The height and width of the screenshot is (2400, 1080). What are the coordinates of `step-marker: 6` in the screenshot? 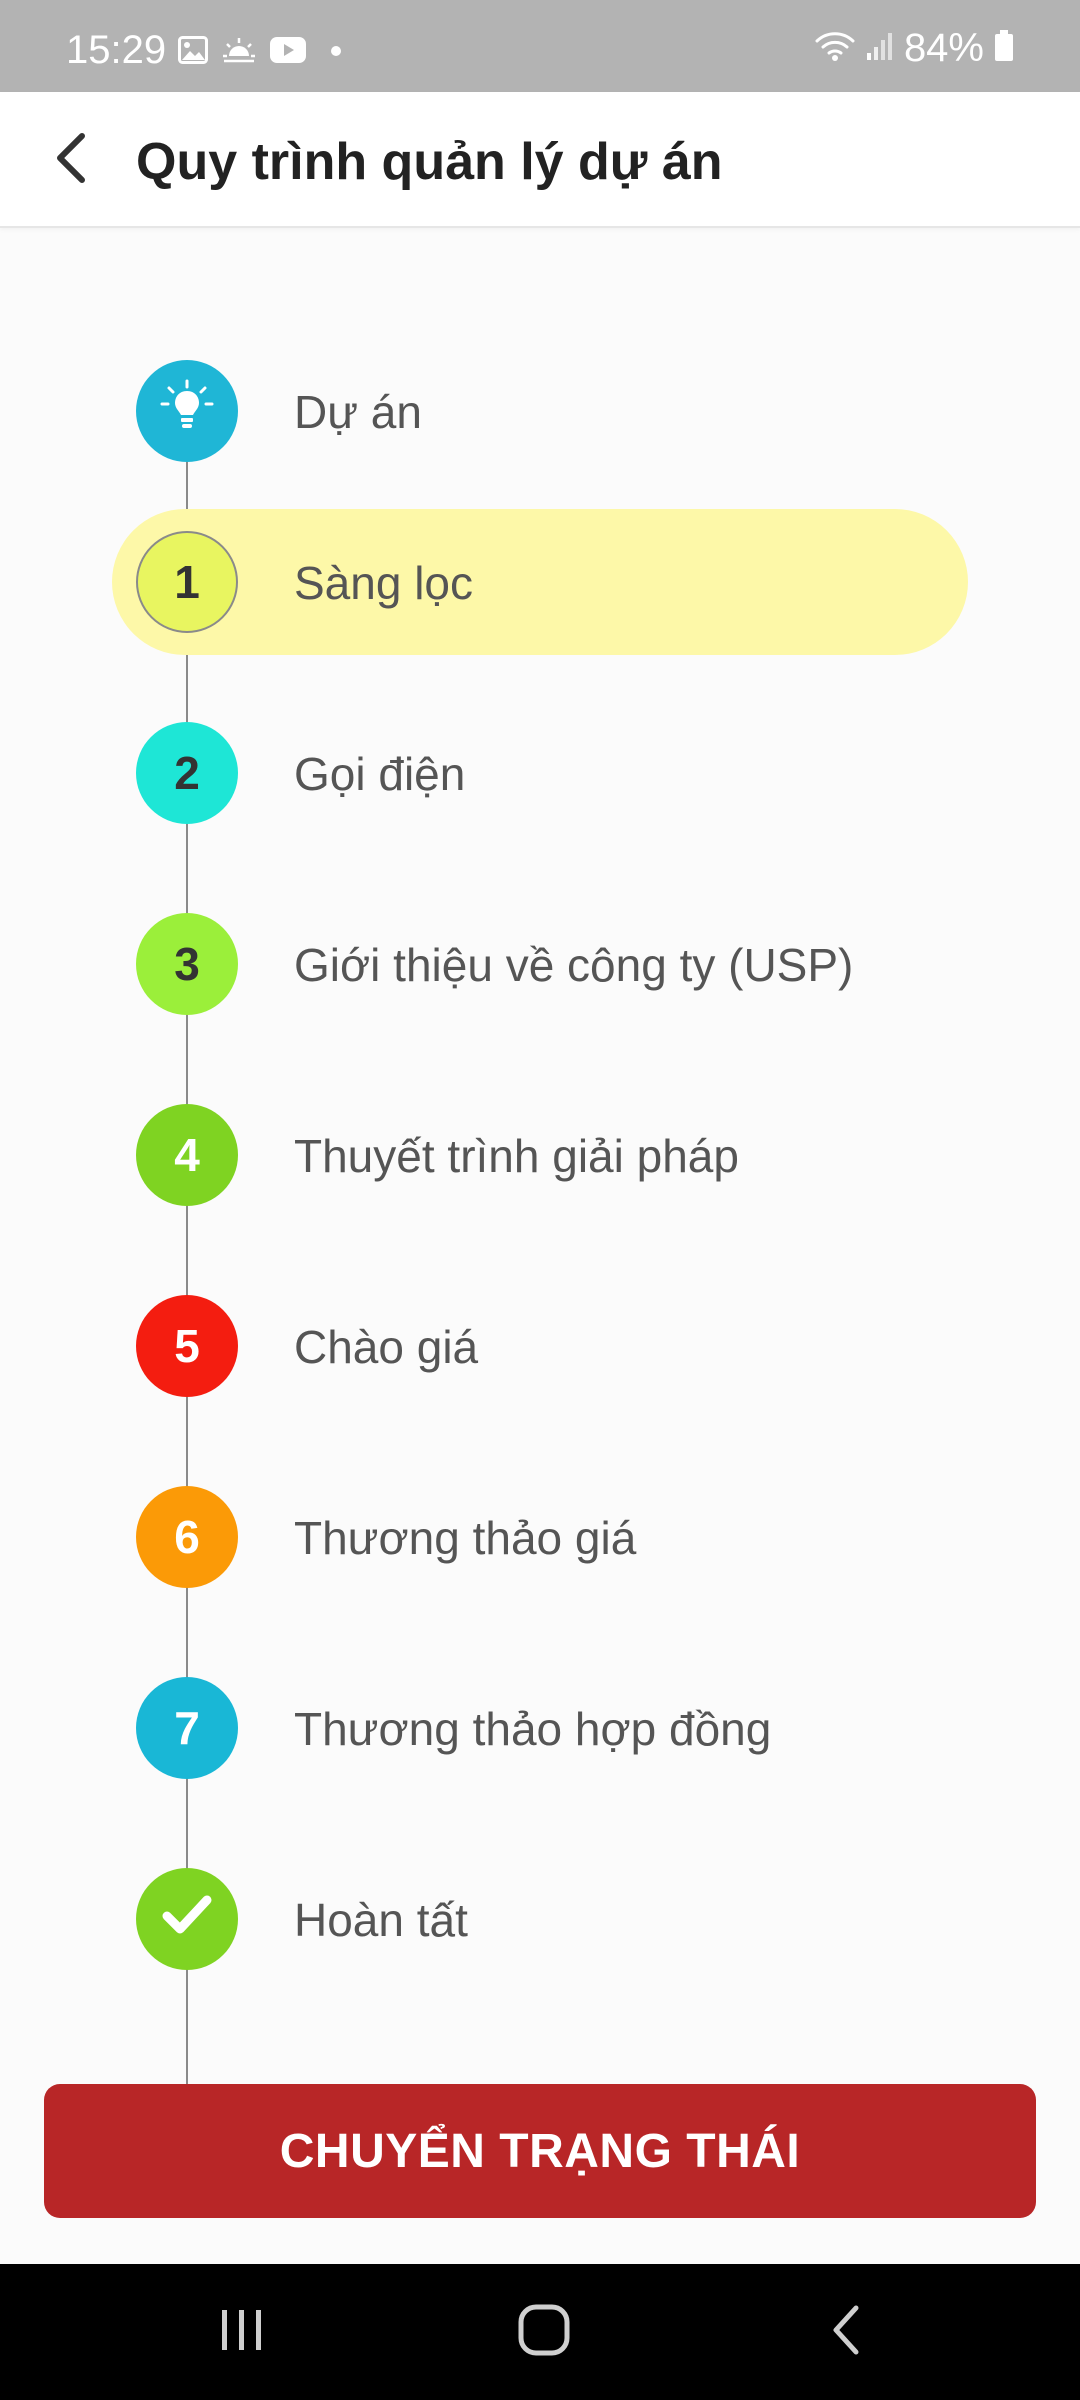 It's located at (187, 1537).